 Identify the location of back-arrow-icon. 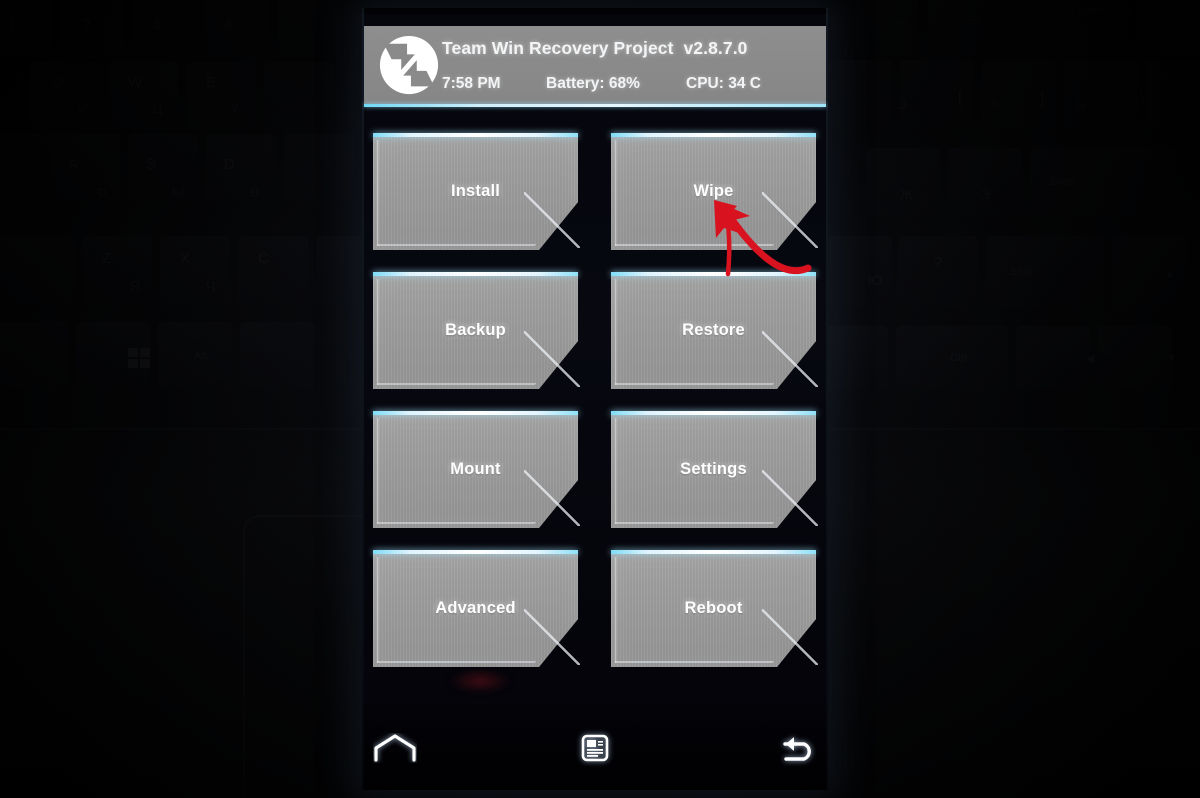
(797, 749).